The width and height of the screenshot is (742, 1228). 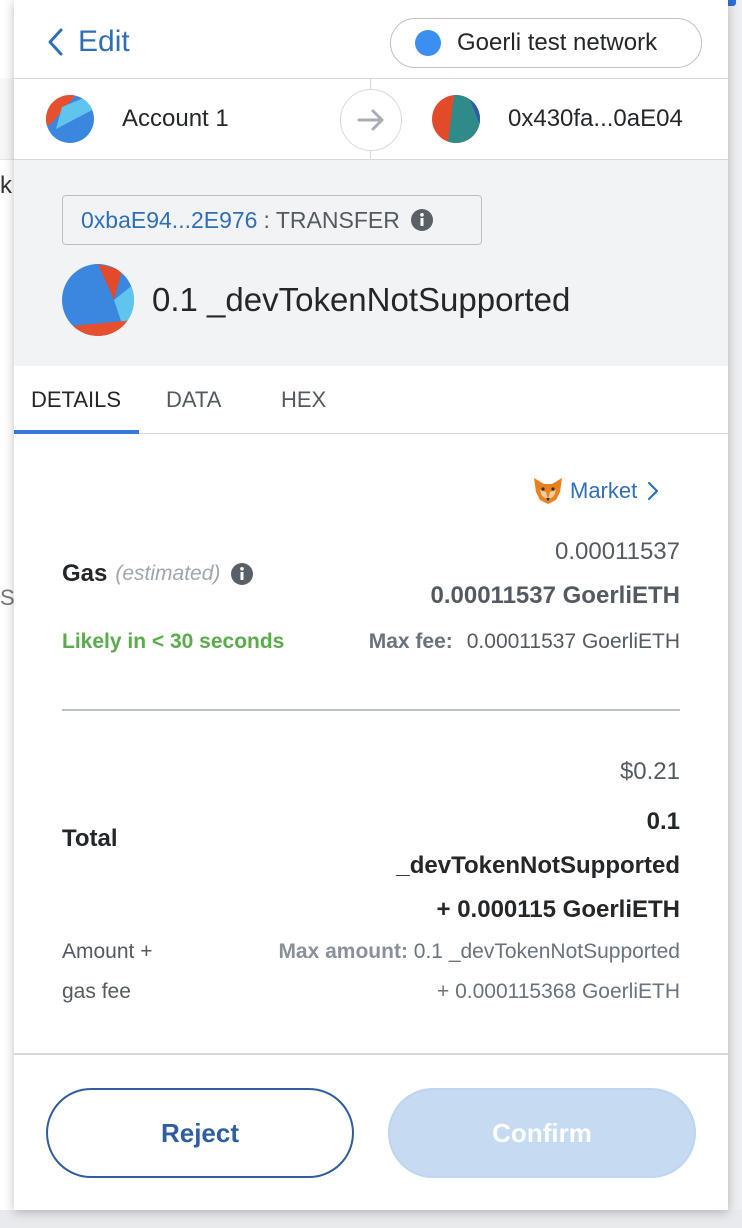 What do you see at coordinates (169, 220) in the screenshot?
I see `contract-address-link: 0xbaE94...2E976` at bounding box center [169, 220].